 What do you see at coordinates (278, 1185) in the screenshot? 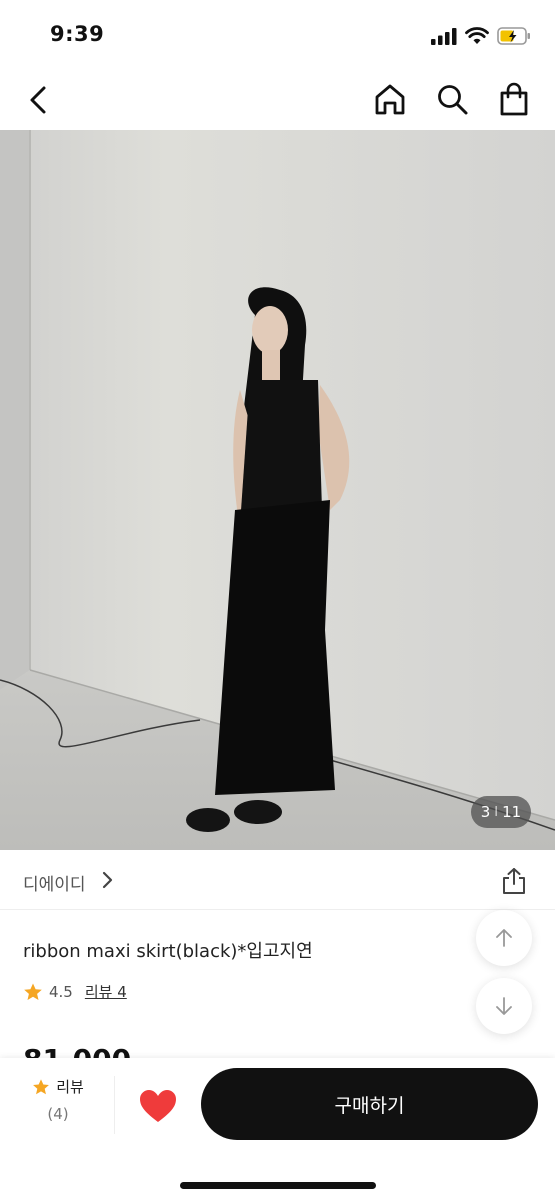
I see `home-indicator` at bounding box center [278, 1185].